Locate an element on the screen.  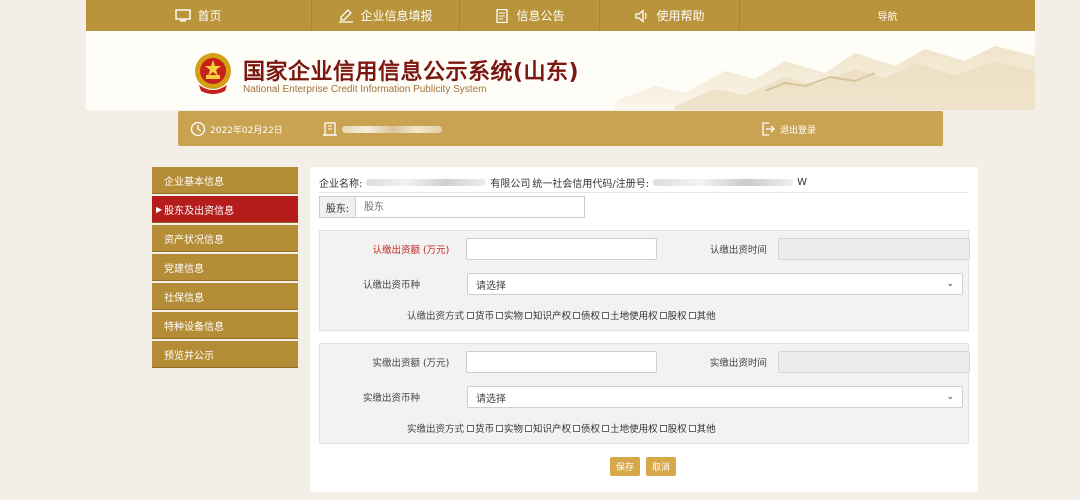
sidebar-item-label: 资产状况信息 is located at coordinates (194, 240).